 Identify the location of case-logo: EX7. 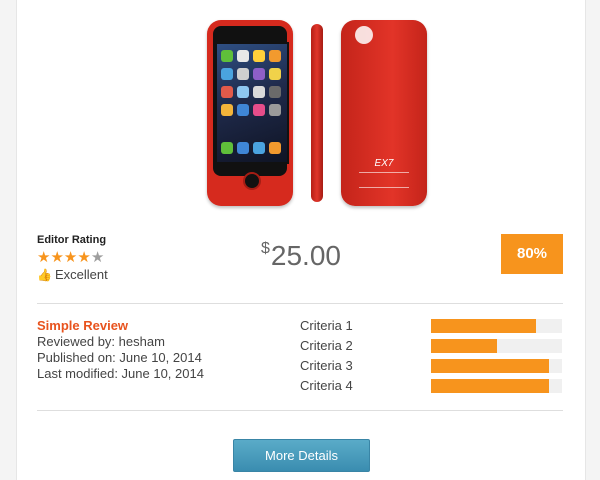
(384, 163).